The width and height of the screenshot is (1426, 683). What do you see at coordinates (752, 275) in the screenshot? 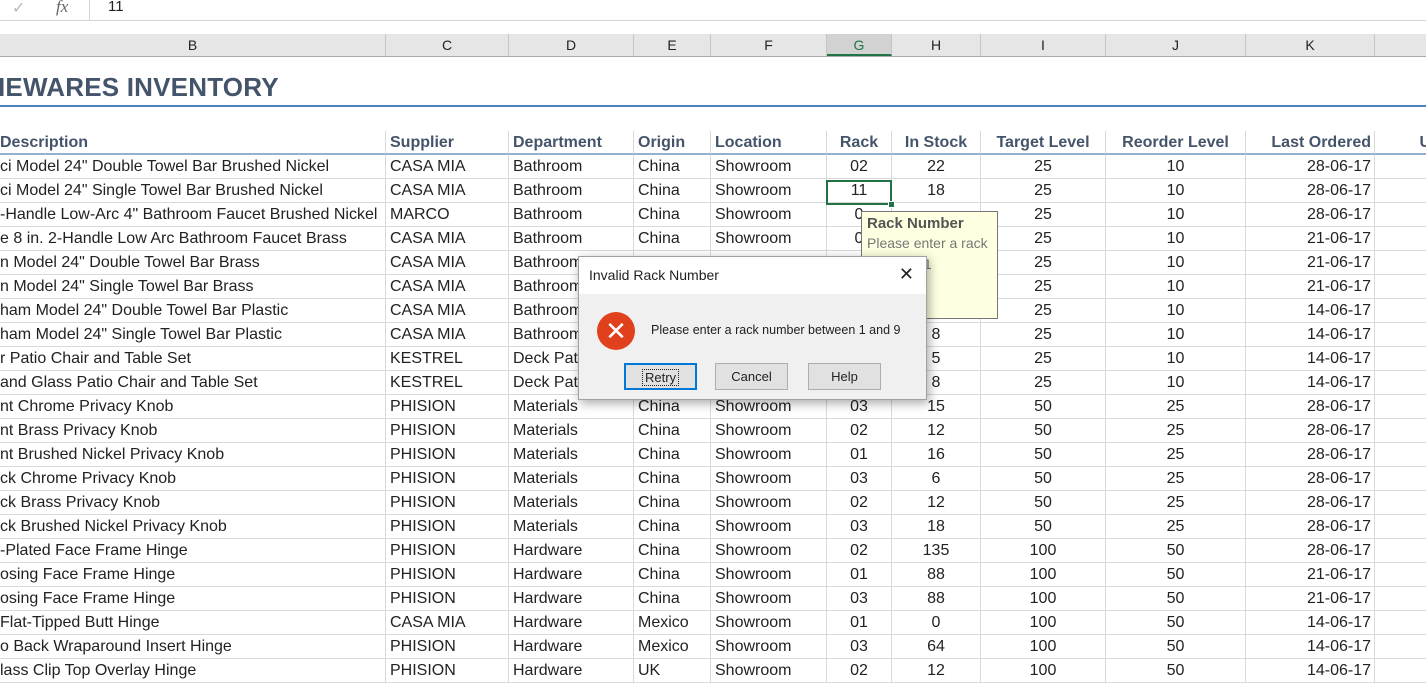
I see `dialog-titlebar: Invalid Rack Number ✕` at bounding box center [752, 275].